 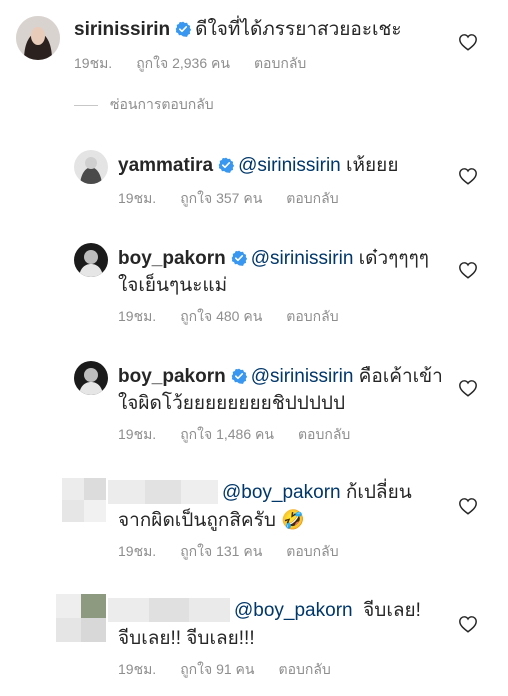 I want to click on comment-text: เห้ยยย, so click(x=372, y=165).